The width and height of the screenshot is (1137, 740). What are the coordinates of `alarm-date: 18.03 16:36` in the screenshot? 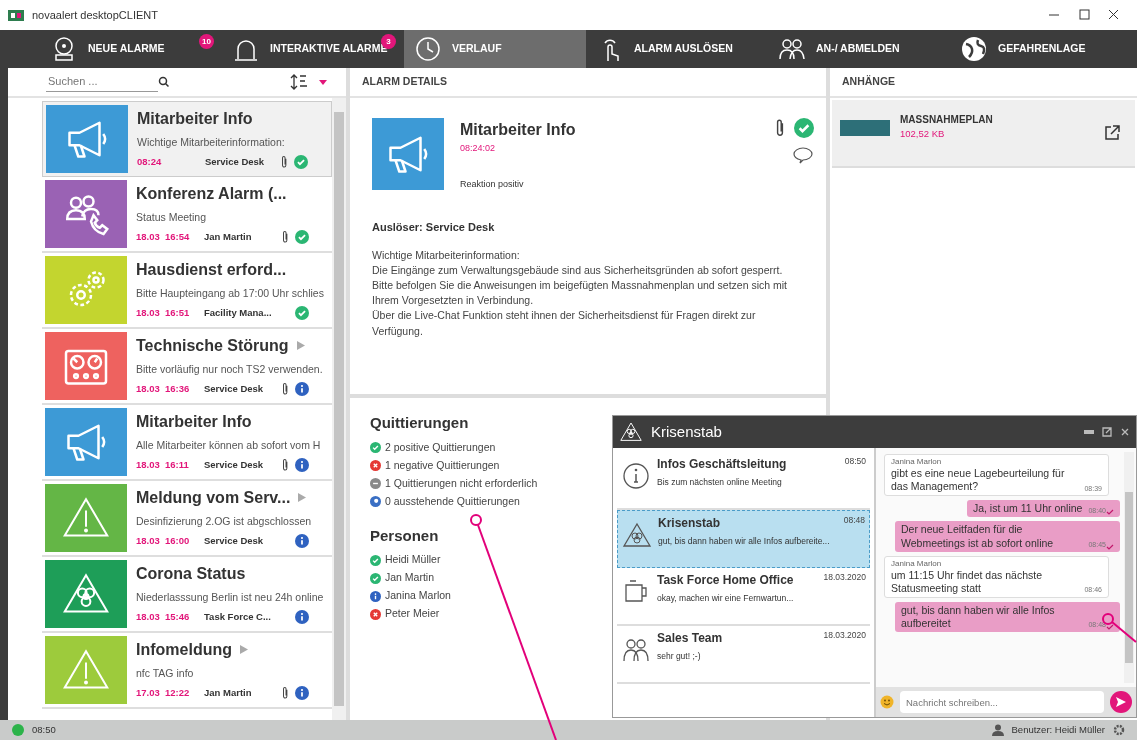 It's located at (163, 388).